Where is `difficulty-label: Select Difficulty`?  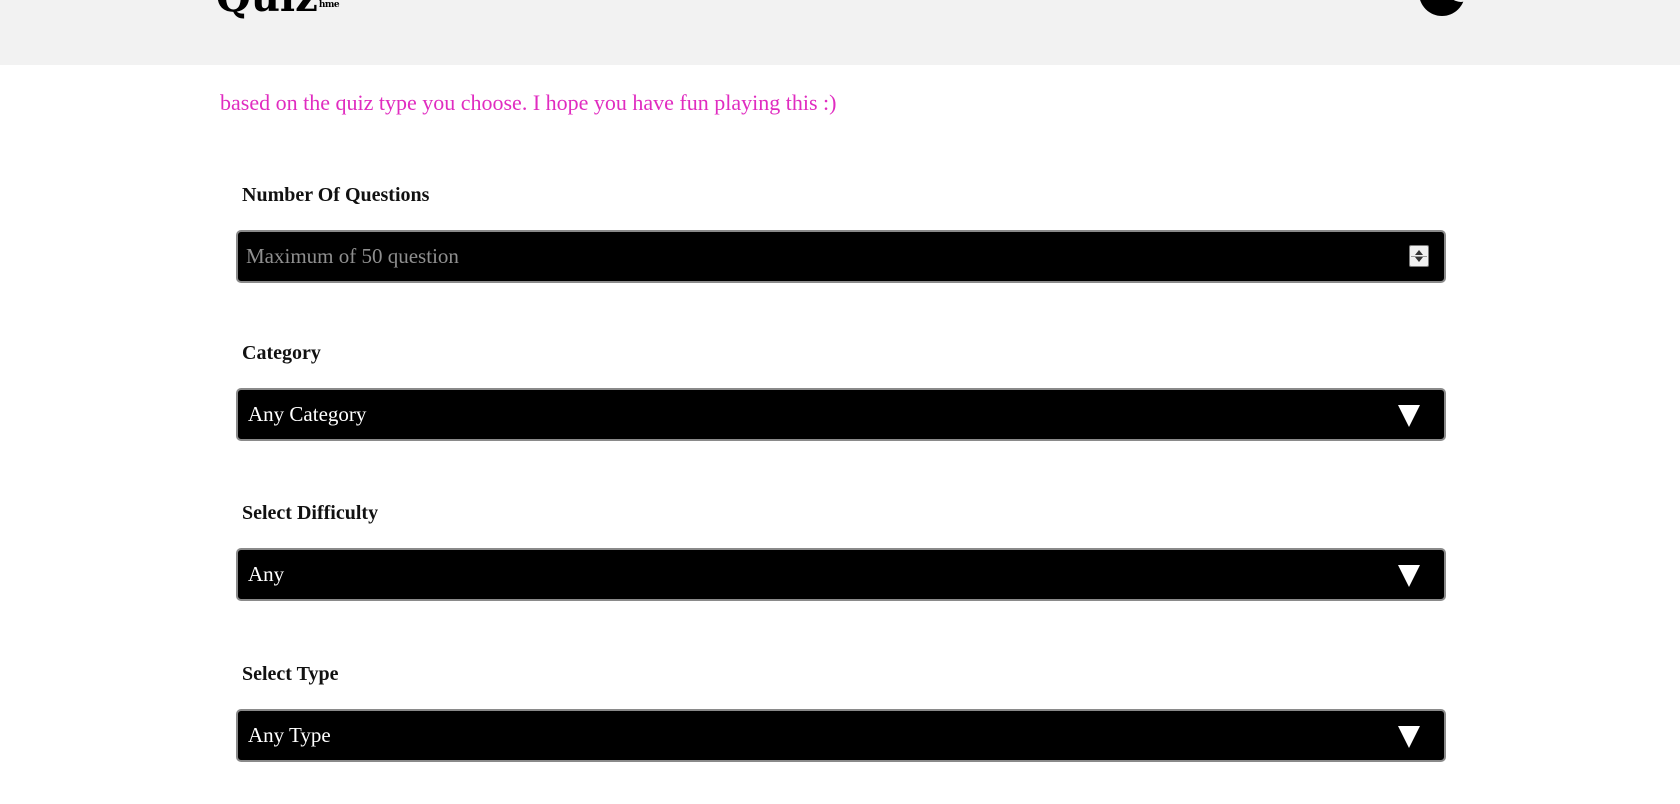
difficulty-label: Select Difficulty is located at coordinates (310, 513).